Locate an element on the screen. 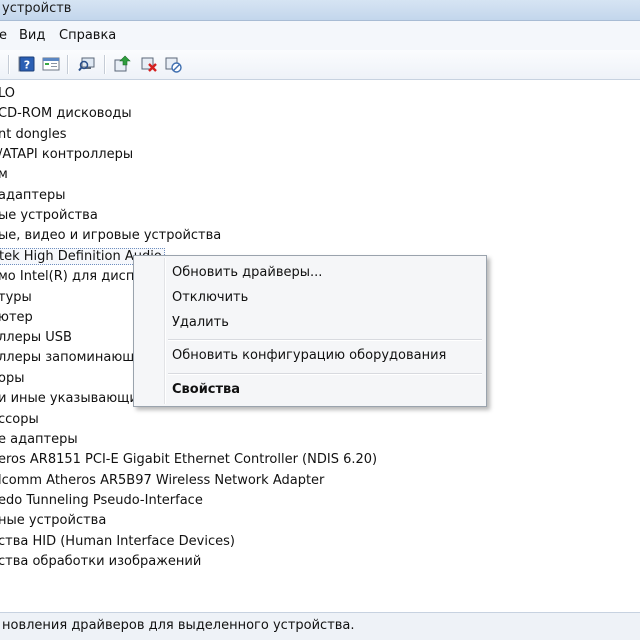  tree-item-label: ые, видео и игровые устройства is located at coordinates (111, 235).